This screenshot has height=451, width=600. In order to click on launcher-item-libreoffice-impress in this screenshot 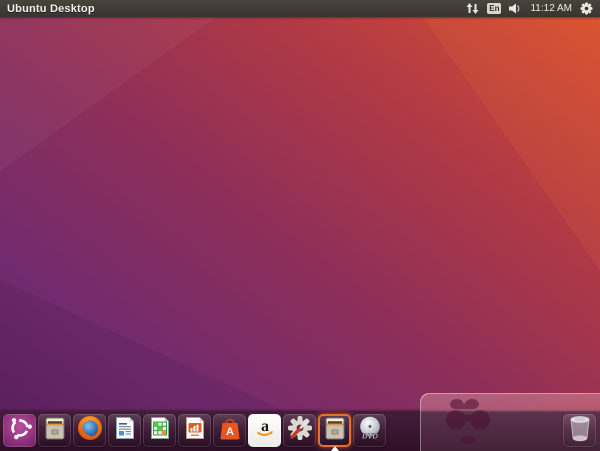, I will do `click(194, 430)`.